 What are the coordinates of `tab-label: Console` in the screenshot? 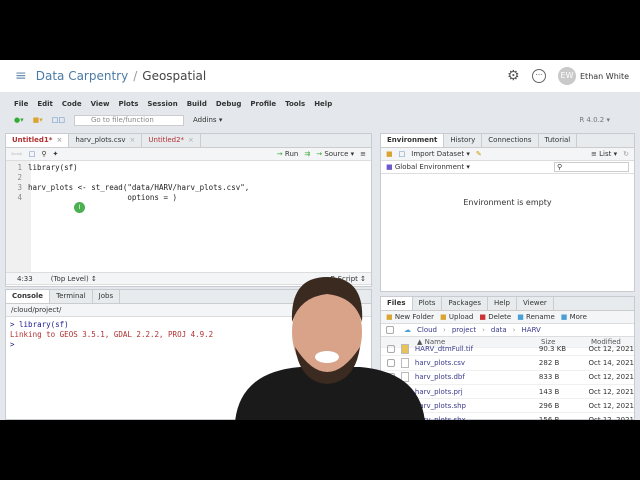 It's located at (28, 296).